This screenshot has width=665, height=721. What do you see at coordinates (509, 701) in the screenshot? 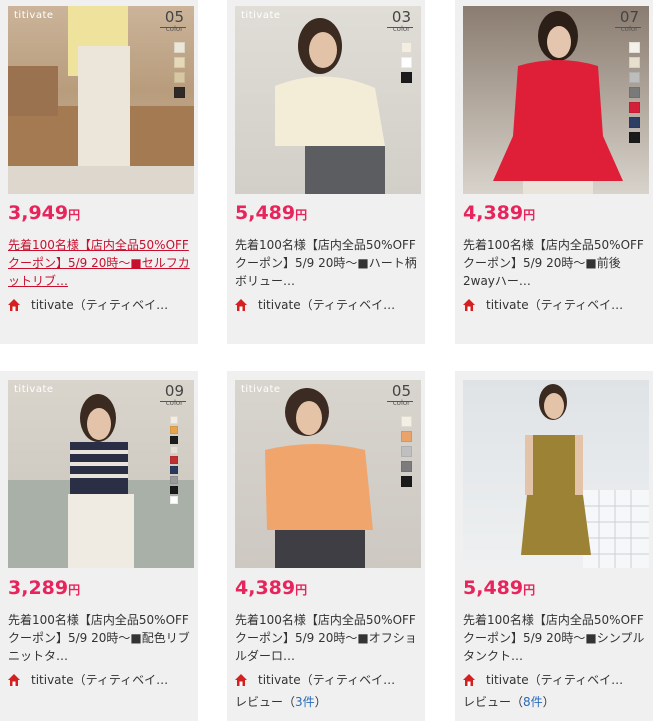
I see `review-link: レビュー（8件）` at bounding box center [509, 701].